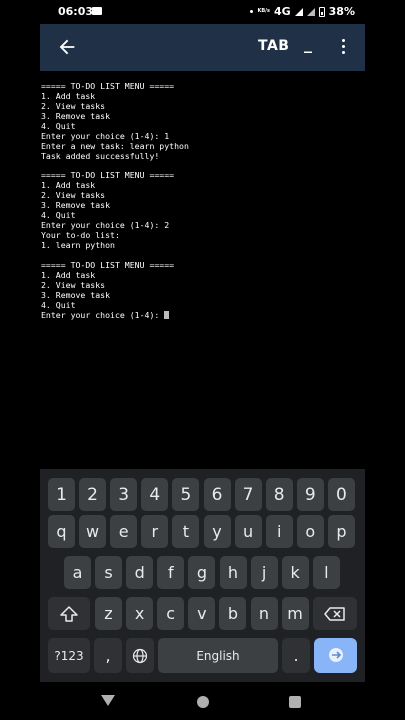 This screenshot has width=405, height=720. I want to click on key-6: 6, so click(217, 494).